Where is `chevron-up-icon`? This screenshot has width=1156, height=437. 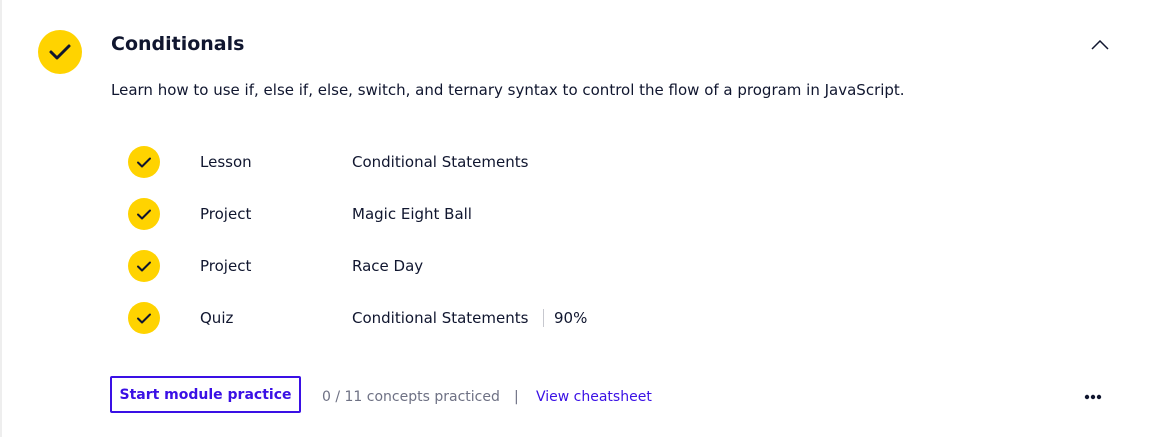 chevron-up-icon is located at coordinates (1100, 45).